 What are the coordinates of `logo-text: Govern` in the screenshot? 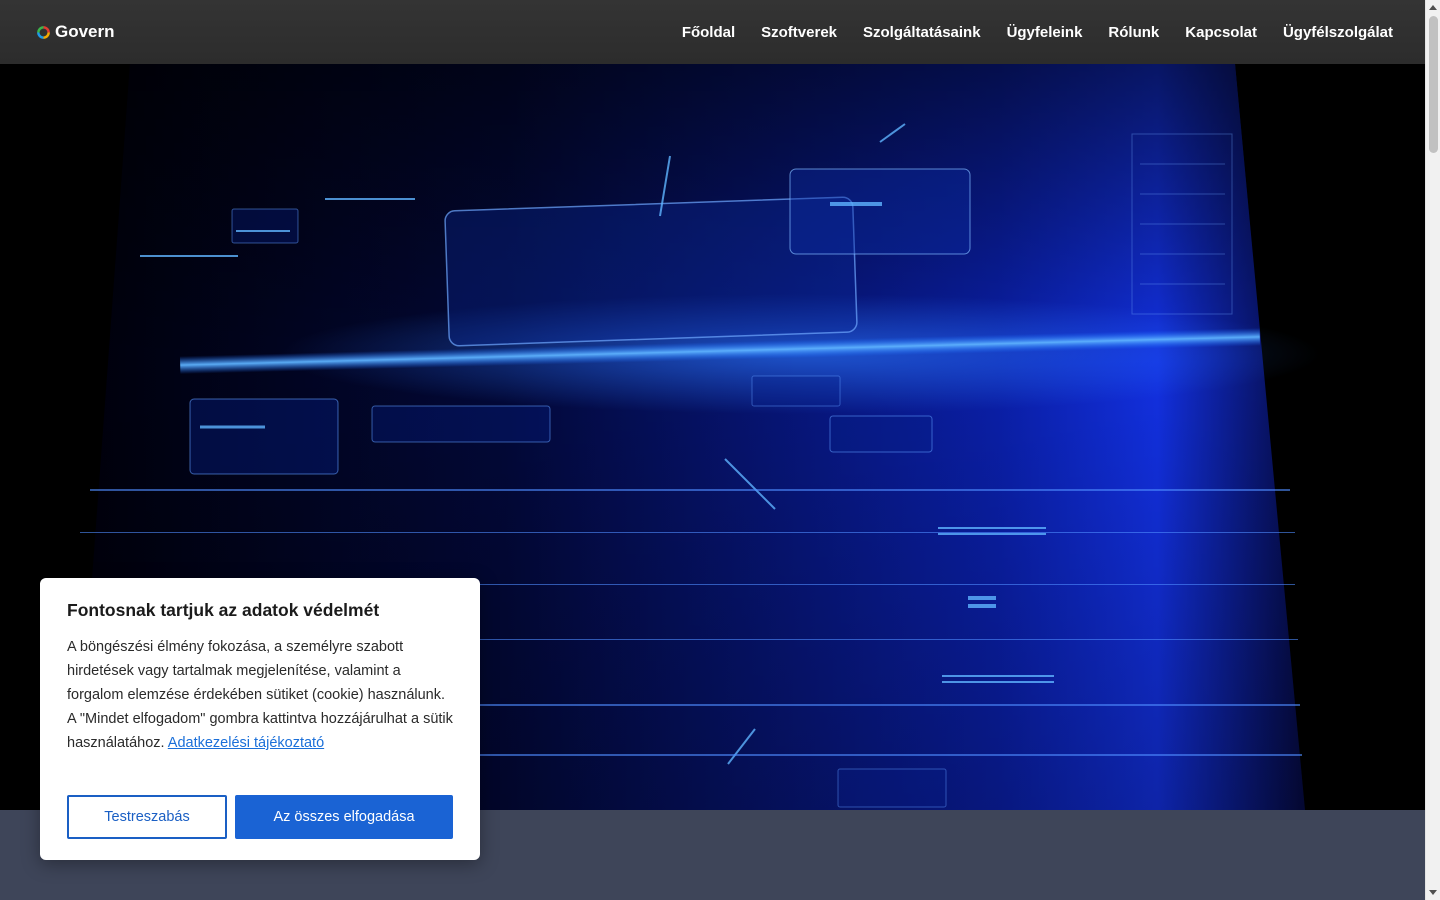 It's located at (85, 31).